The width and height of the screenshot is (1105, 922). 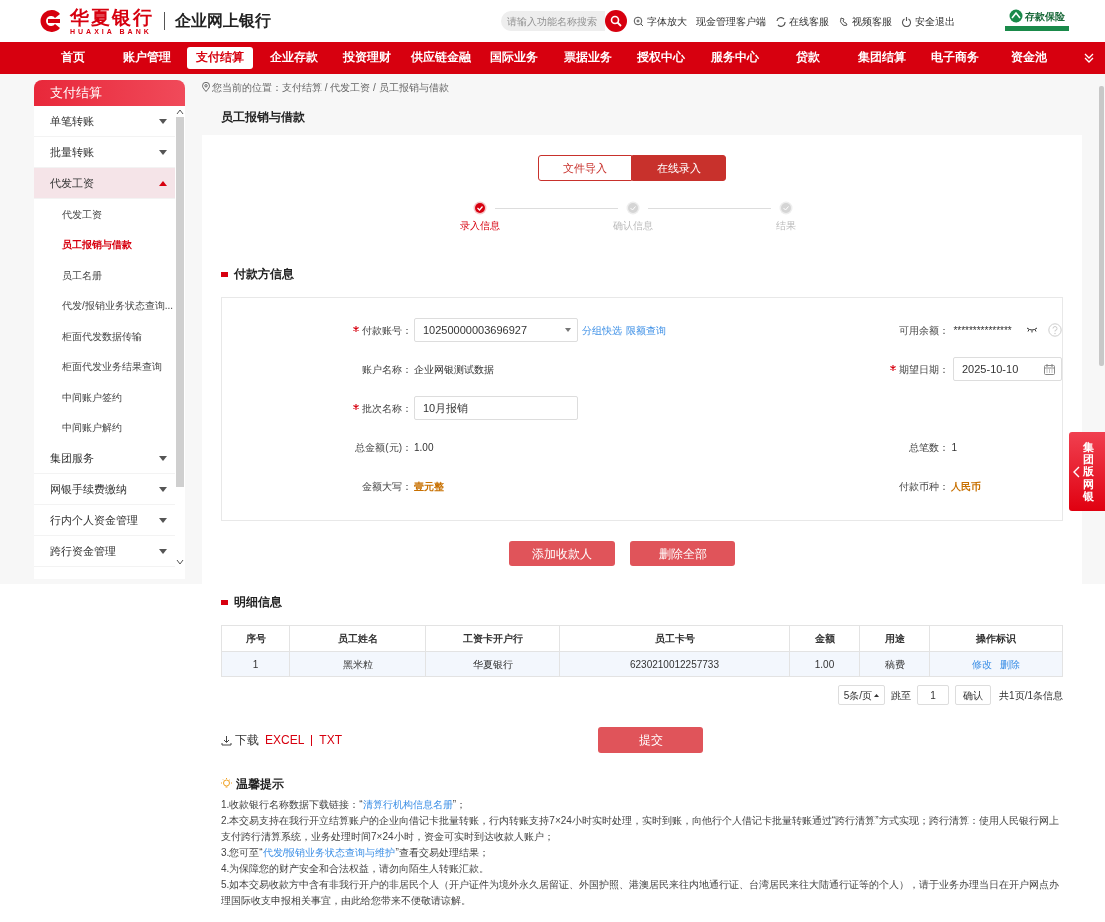 I want to click on insurance-banner-icon, so click(x=1037, y=28).